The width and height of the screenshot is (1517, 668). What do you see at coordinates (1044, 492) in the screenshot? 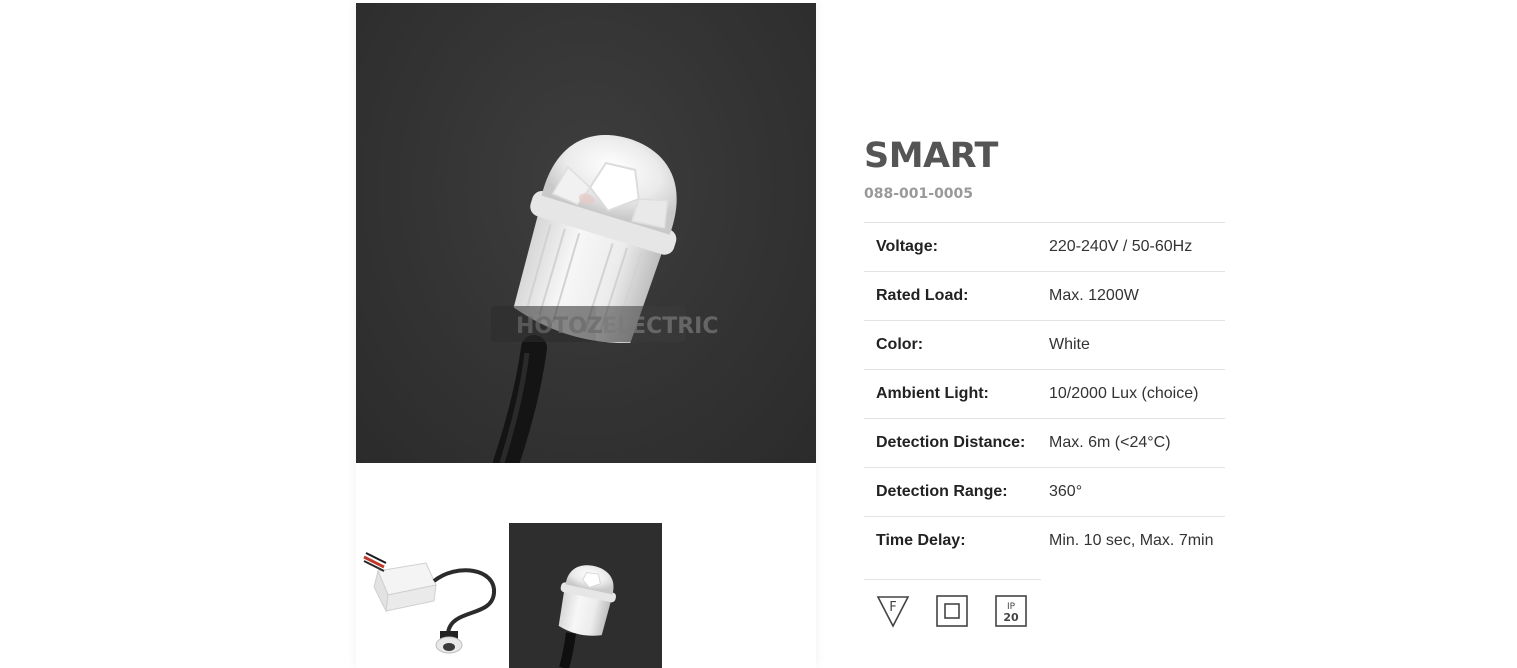
I see `spec-row-detection-range: Detection Range: 360°` at bounding box center [1044, 492].